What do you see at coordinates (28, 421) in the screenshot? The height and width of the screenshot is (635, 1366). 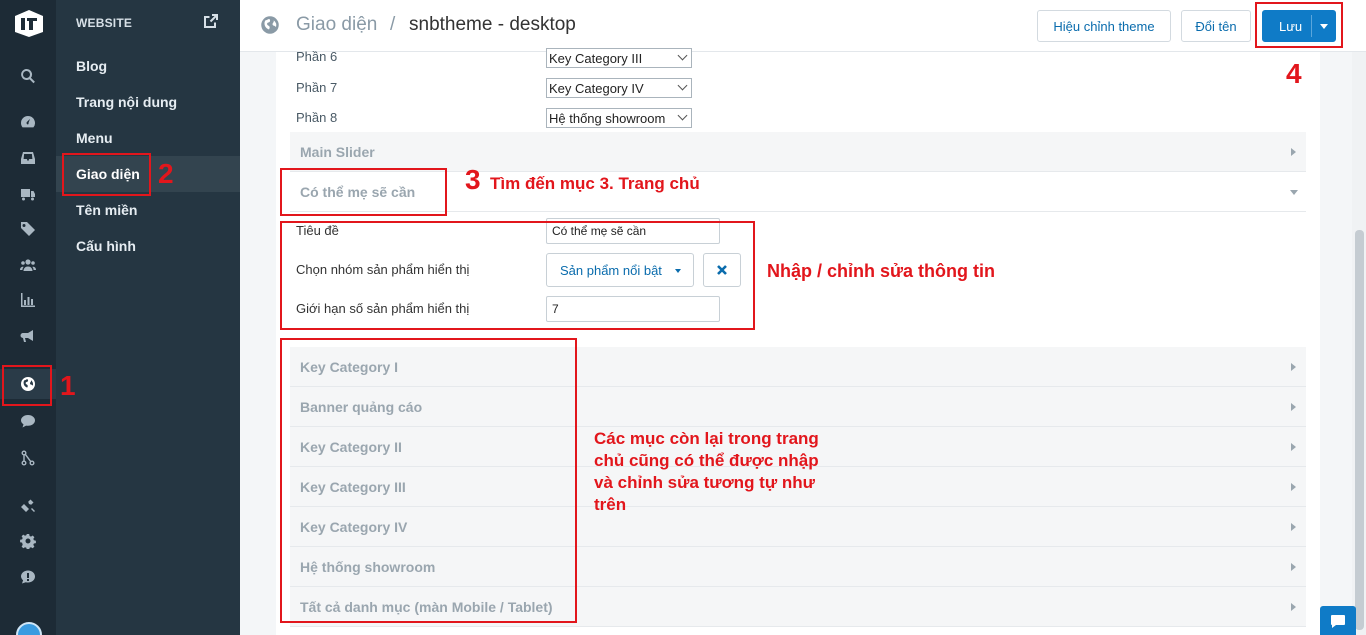 I see `chat-bubble-icon` at bounding box center [28, 421].